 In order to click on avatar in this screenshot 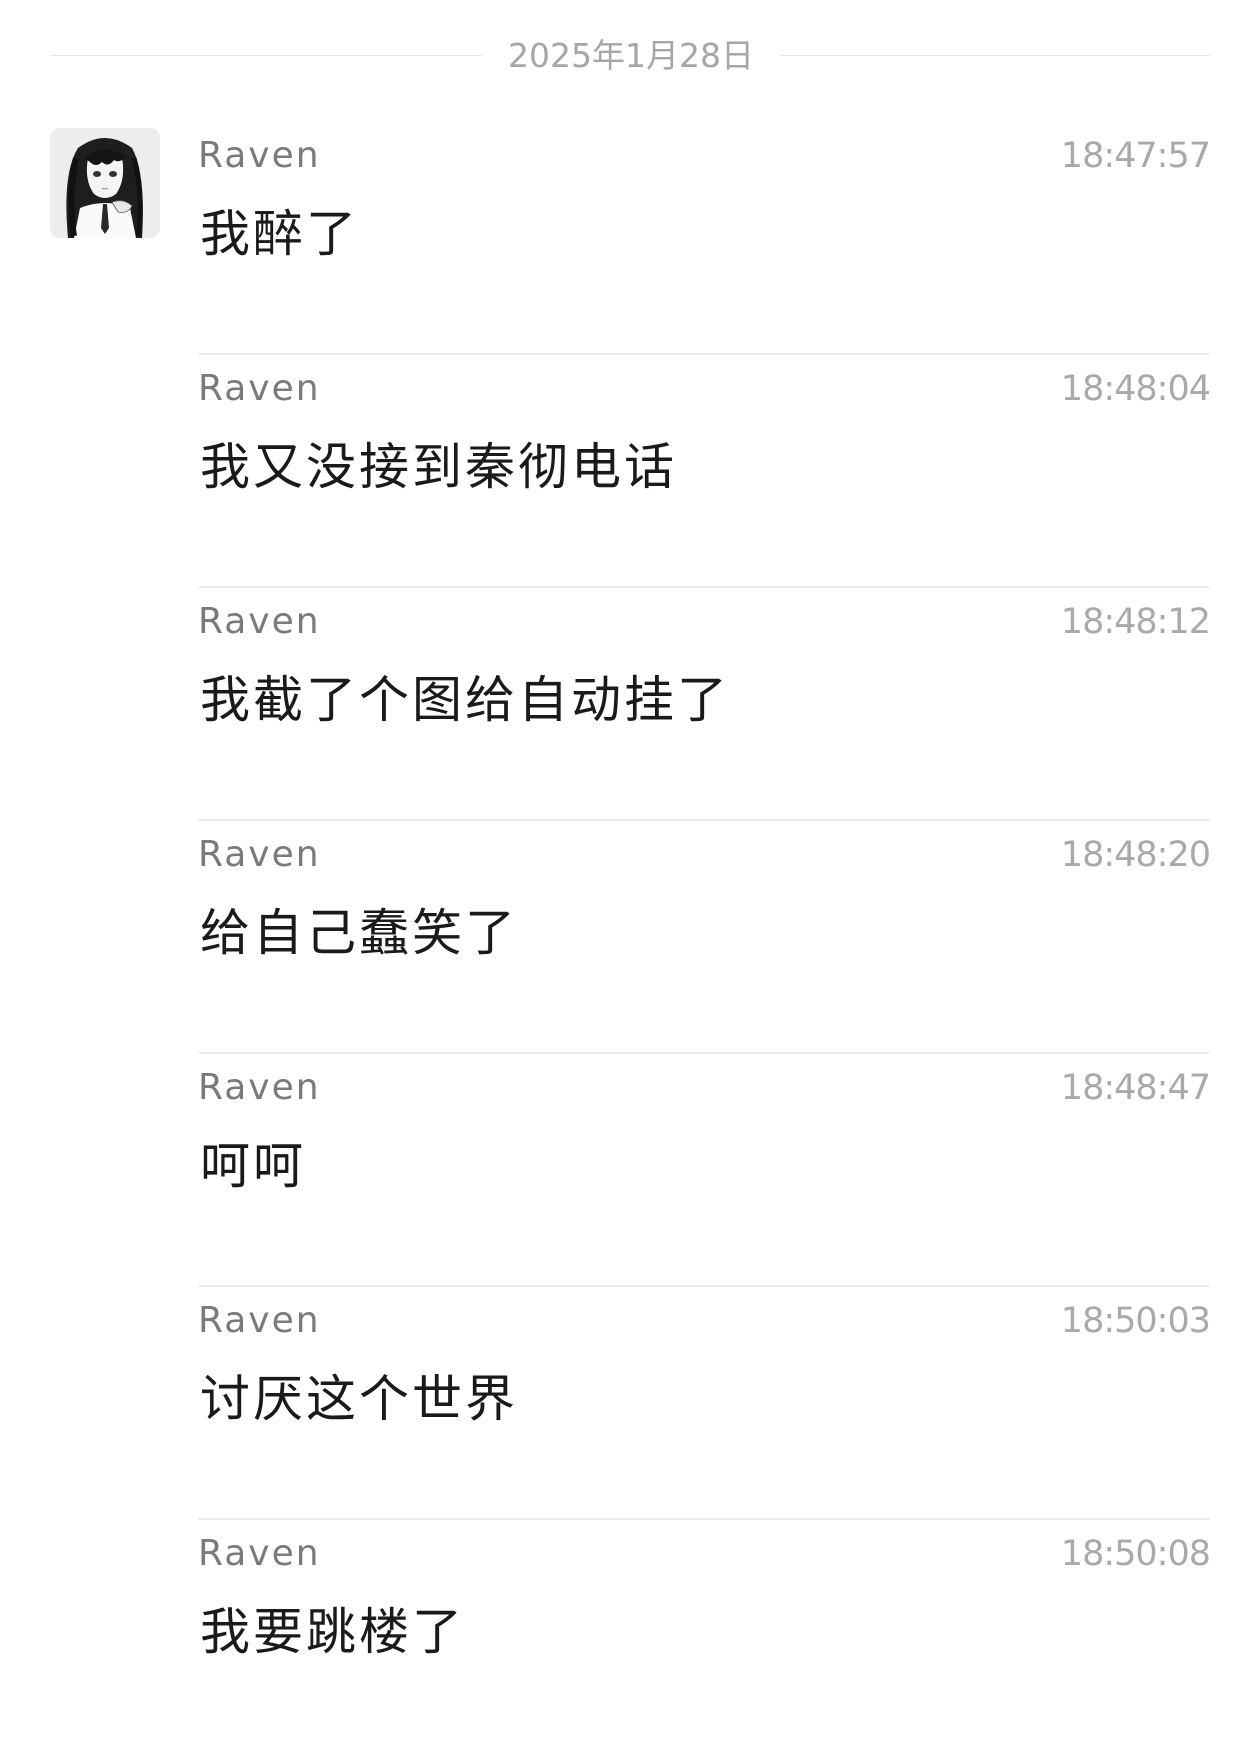, I will do `click(105, 183)`.